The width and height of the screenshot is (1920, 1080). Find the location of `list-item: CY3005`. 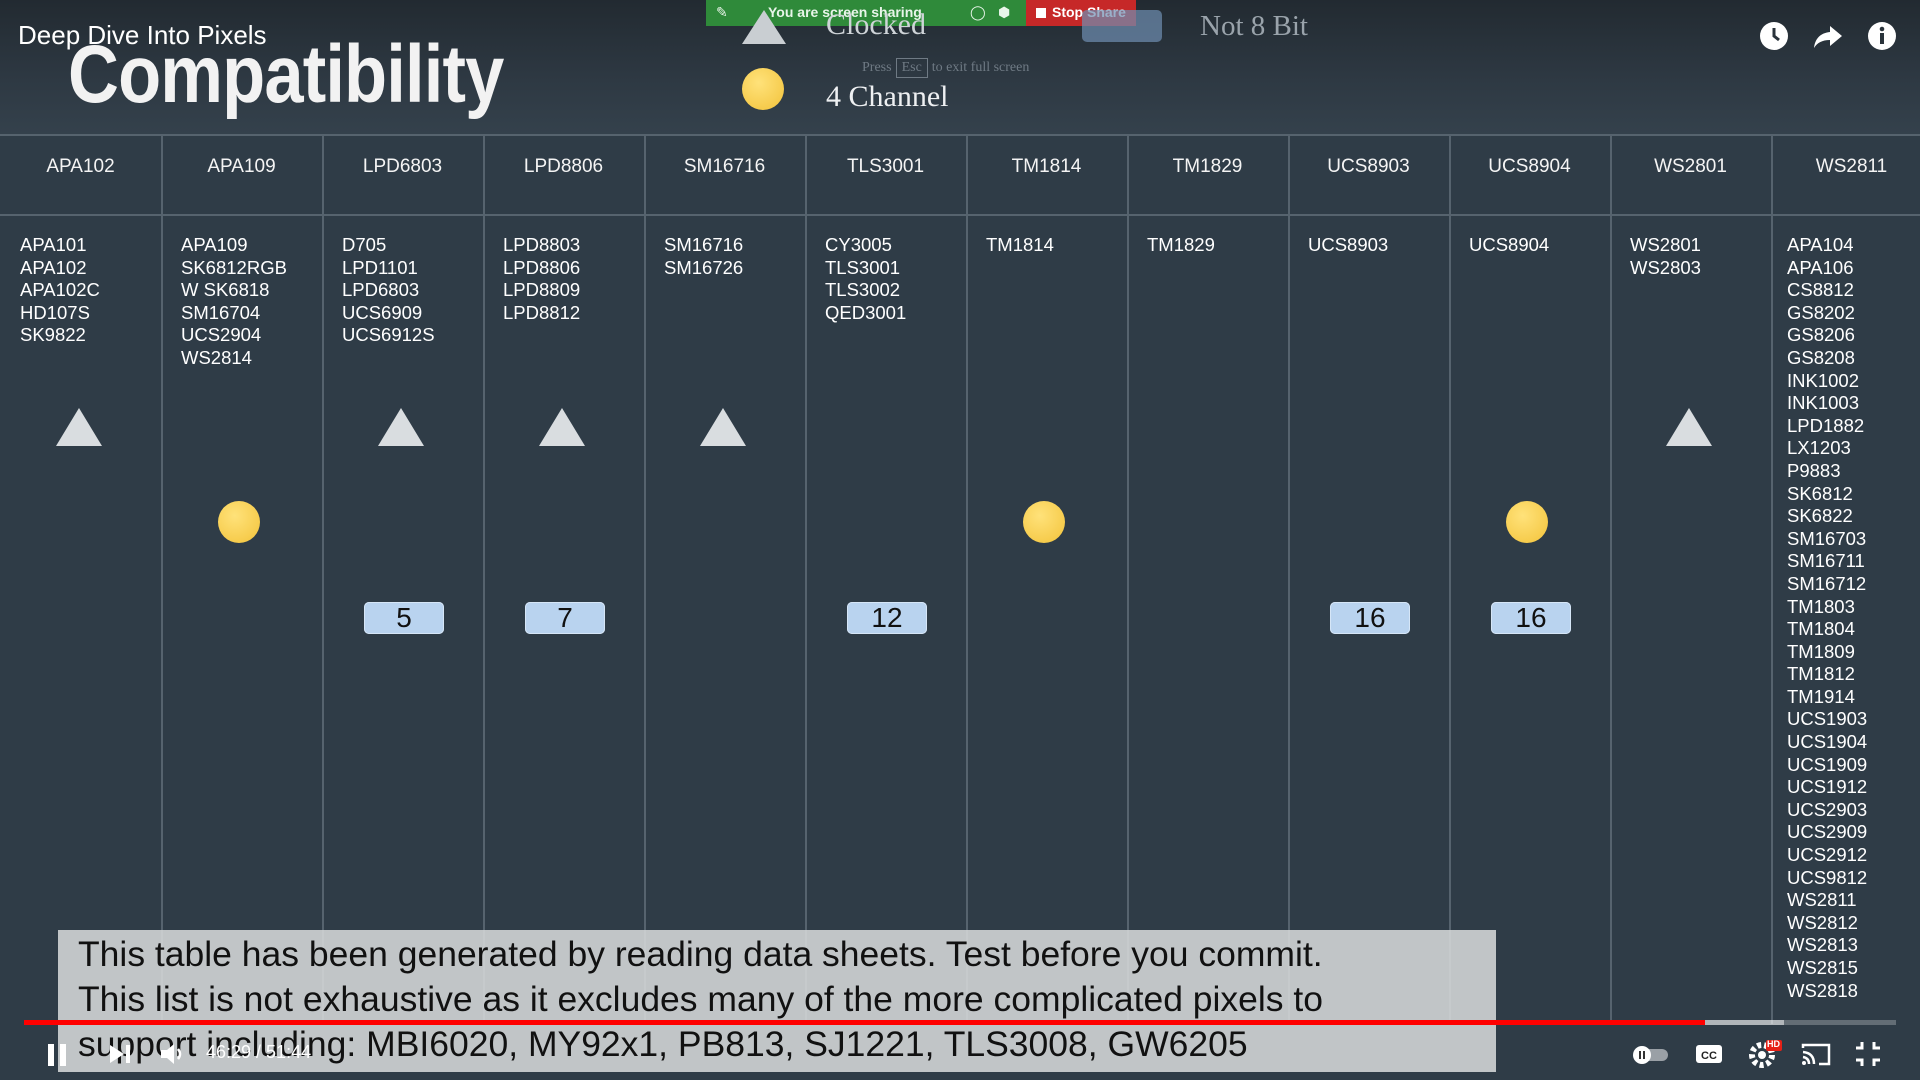

list-item: CY3005 is located at coordinates (858, 244).